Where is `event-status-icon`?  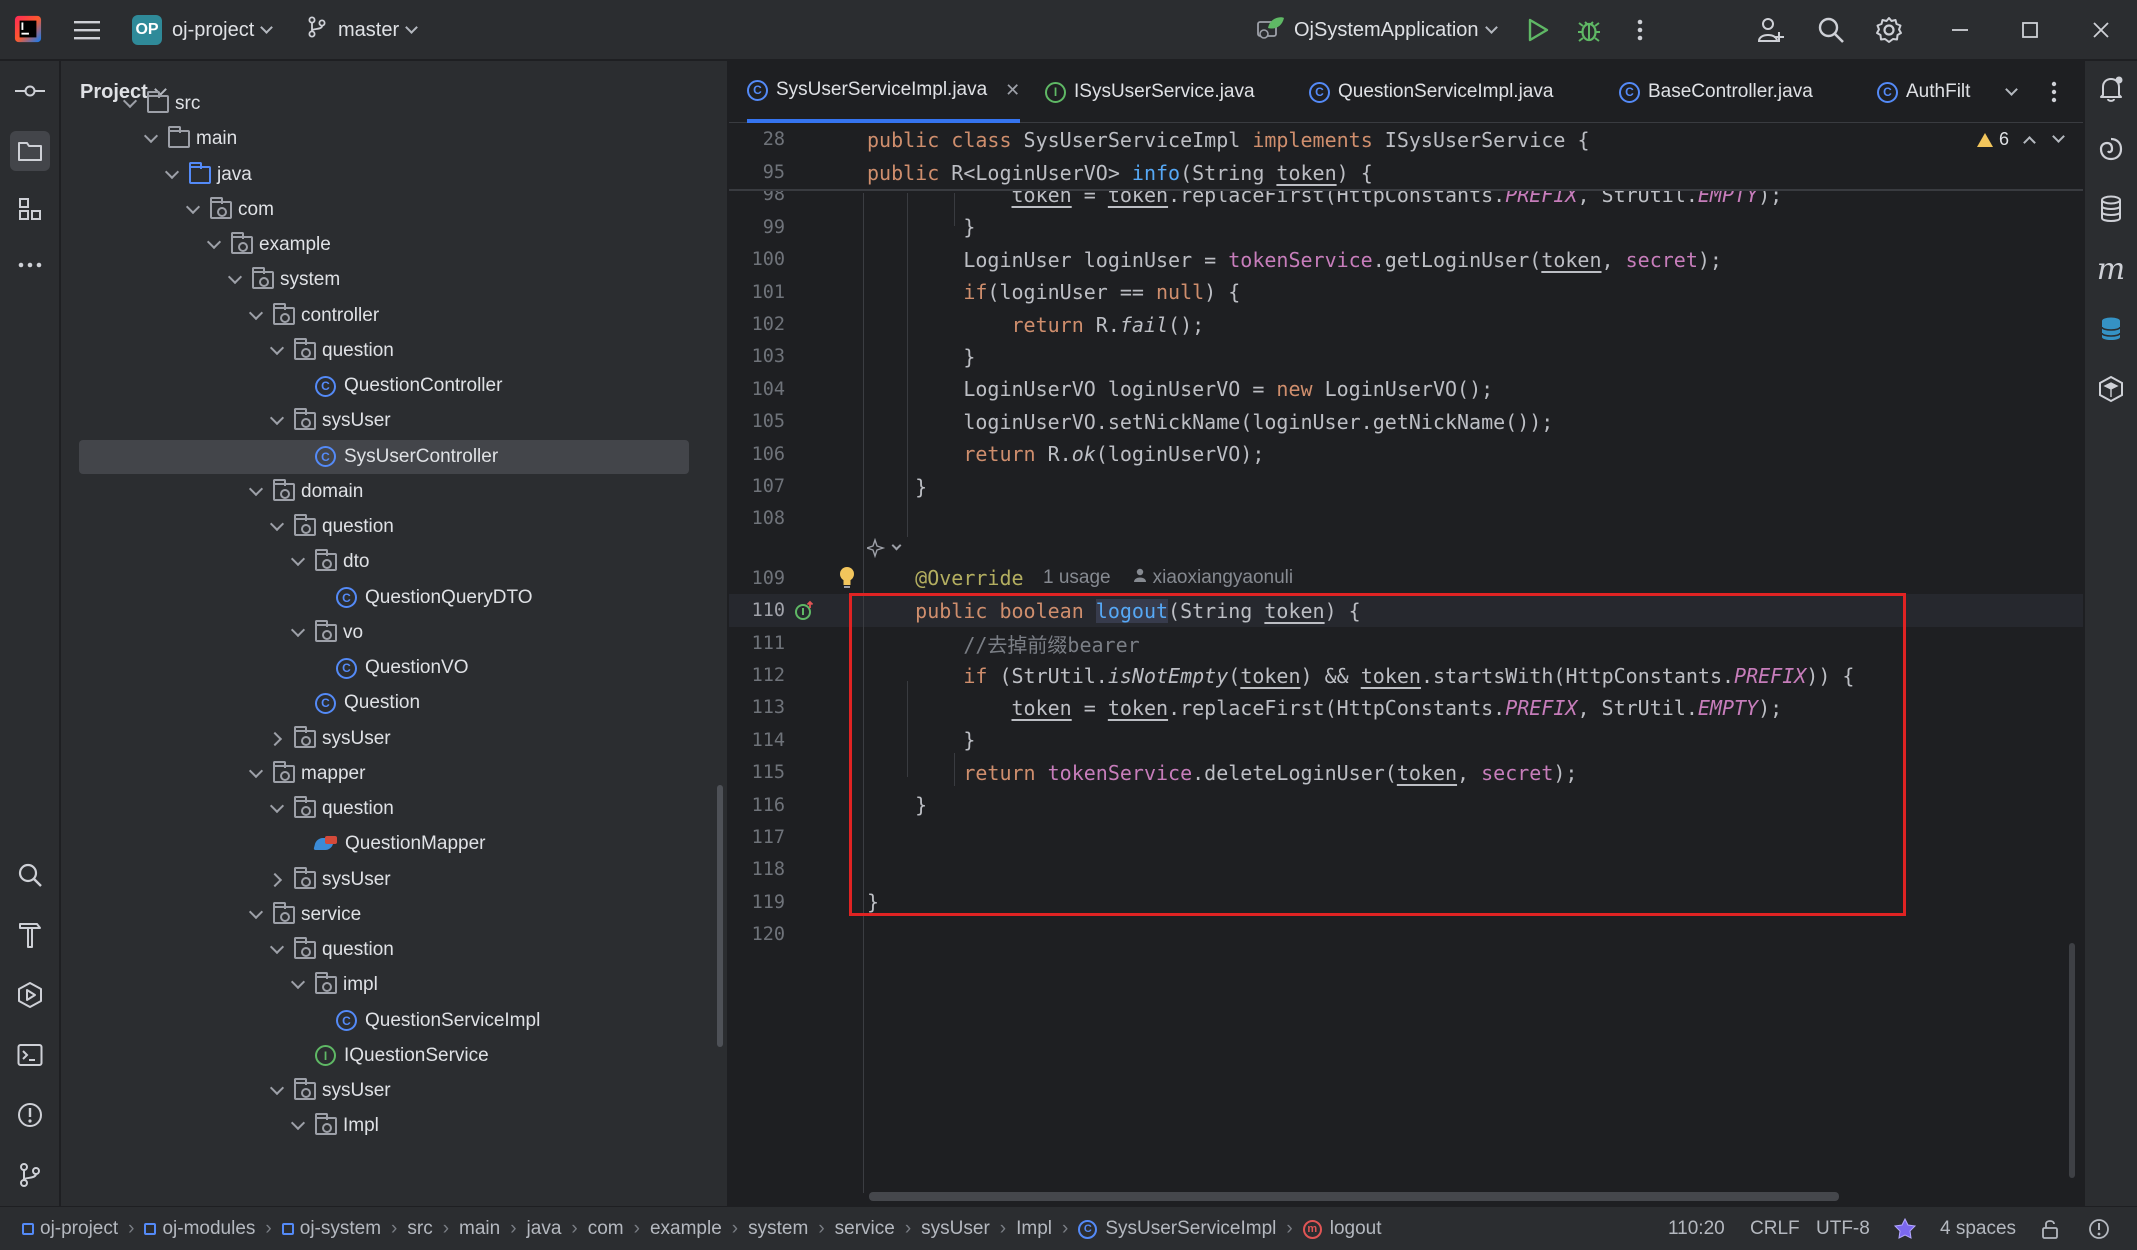 event-status-icon is located at coordinates (2099, 1228).